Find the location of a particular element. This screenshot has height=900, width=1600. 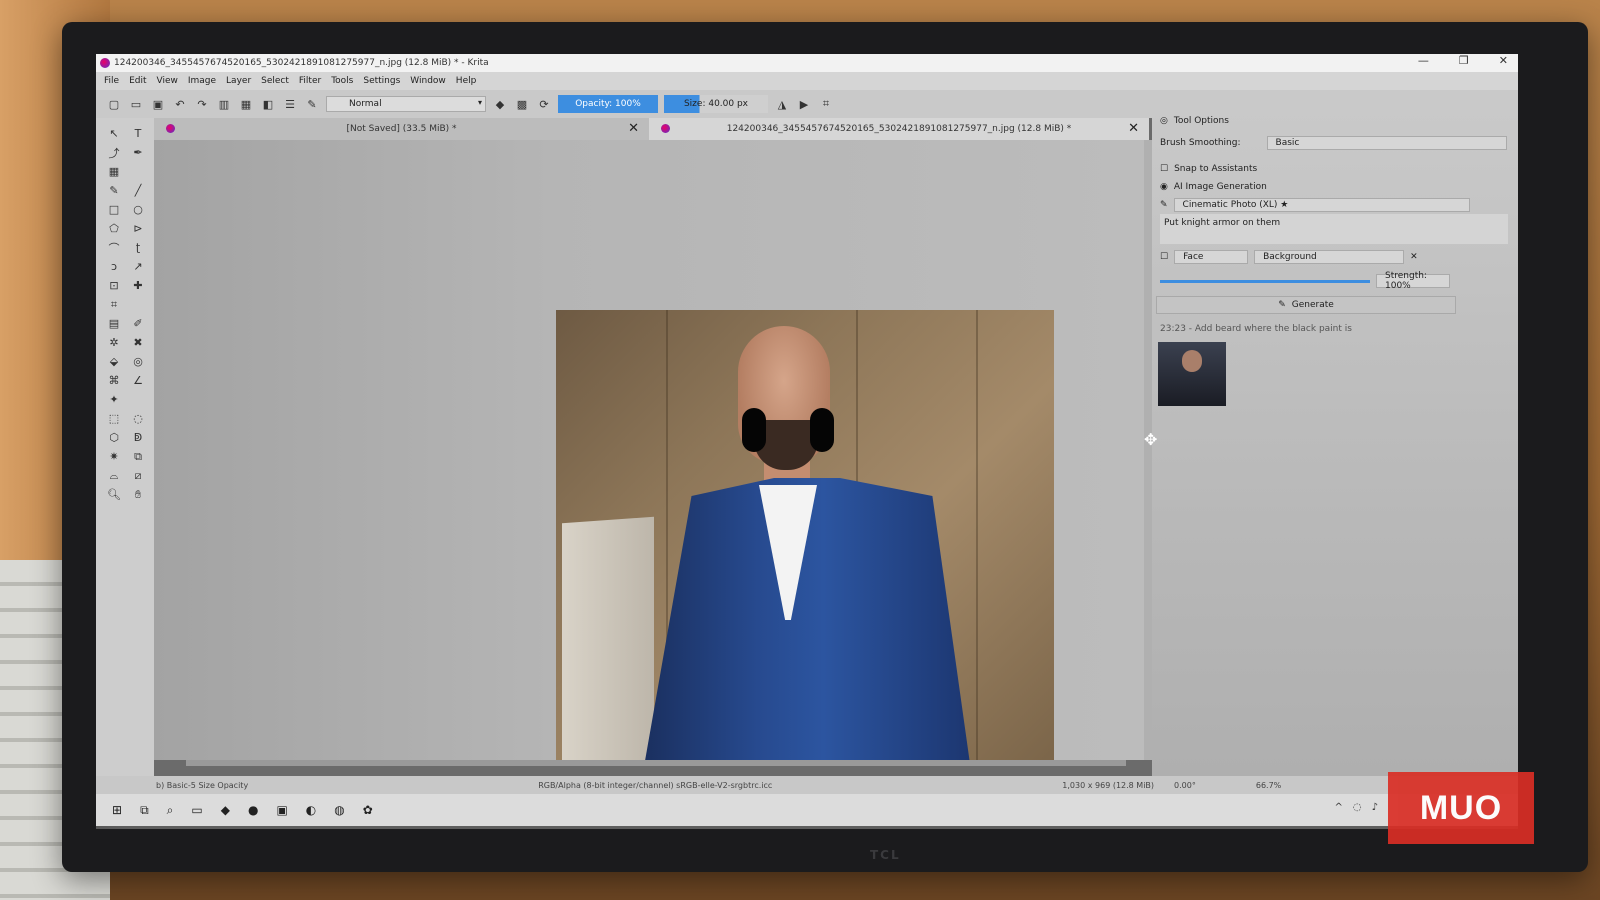

reload-icon: ⟳ is located at coordinates (544, 104).